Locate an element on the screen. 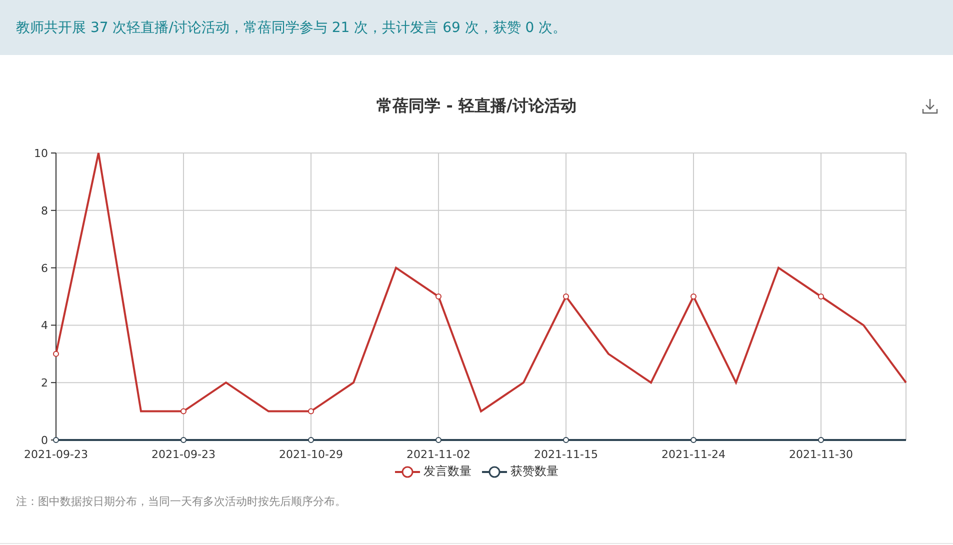 Image resolution: width=953 pixels, height=545 pixels. legend-item: 获赞数量 is located at coordinates (520, 471).